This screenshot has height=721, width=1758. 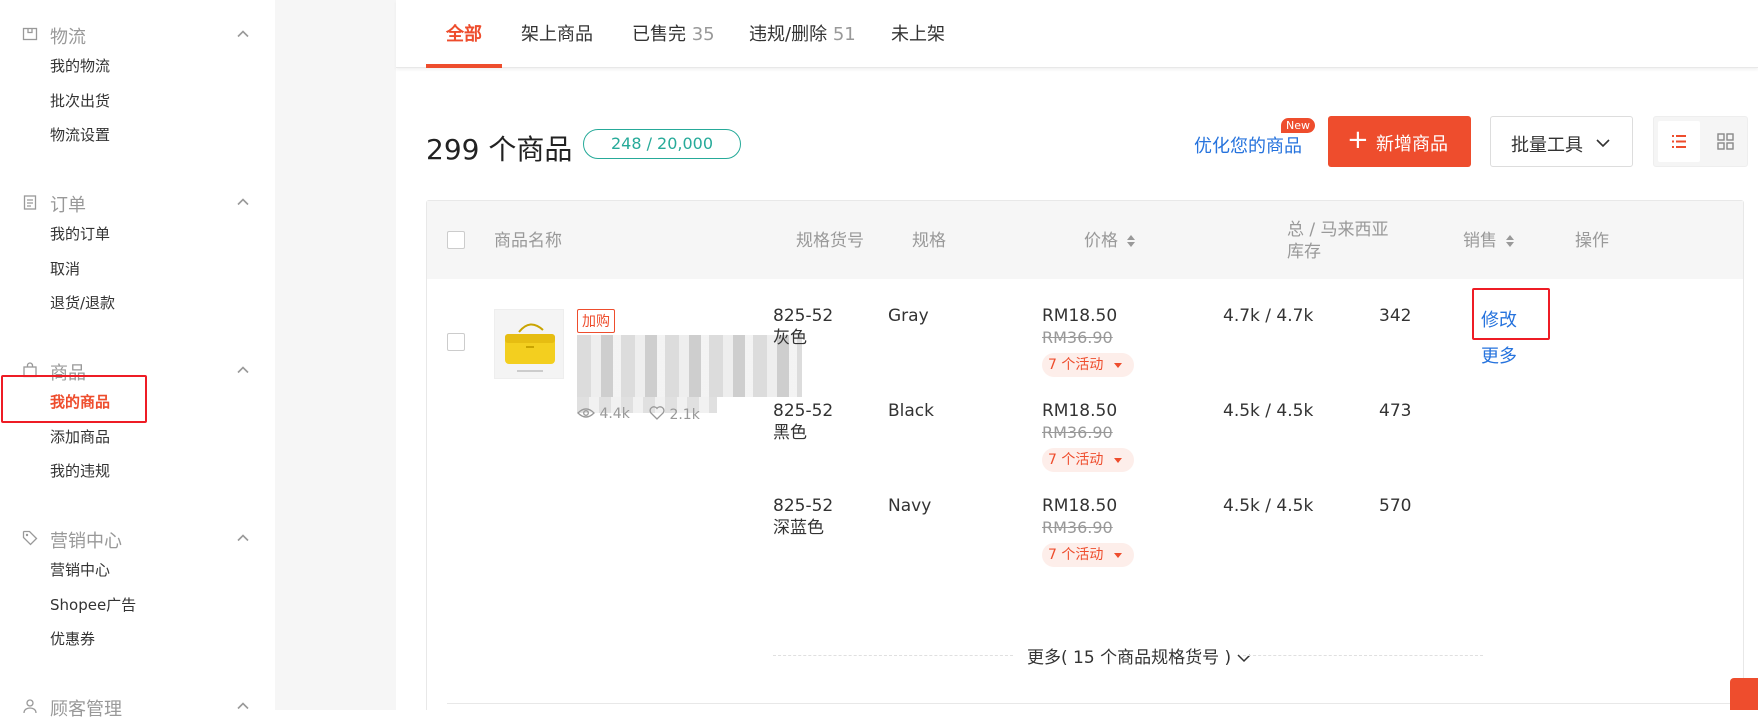 I want to click on sidebar-item-cancellations: 取消, so click(x=137, y=269).